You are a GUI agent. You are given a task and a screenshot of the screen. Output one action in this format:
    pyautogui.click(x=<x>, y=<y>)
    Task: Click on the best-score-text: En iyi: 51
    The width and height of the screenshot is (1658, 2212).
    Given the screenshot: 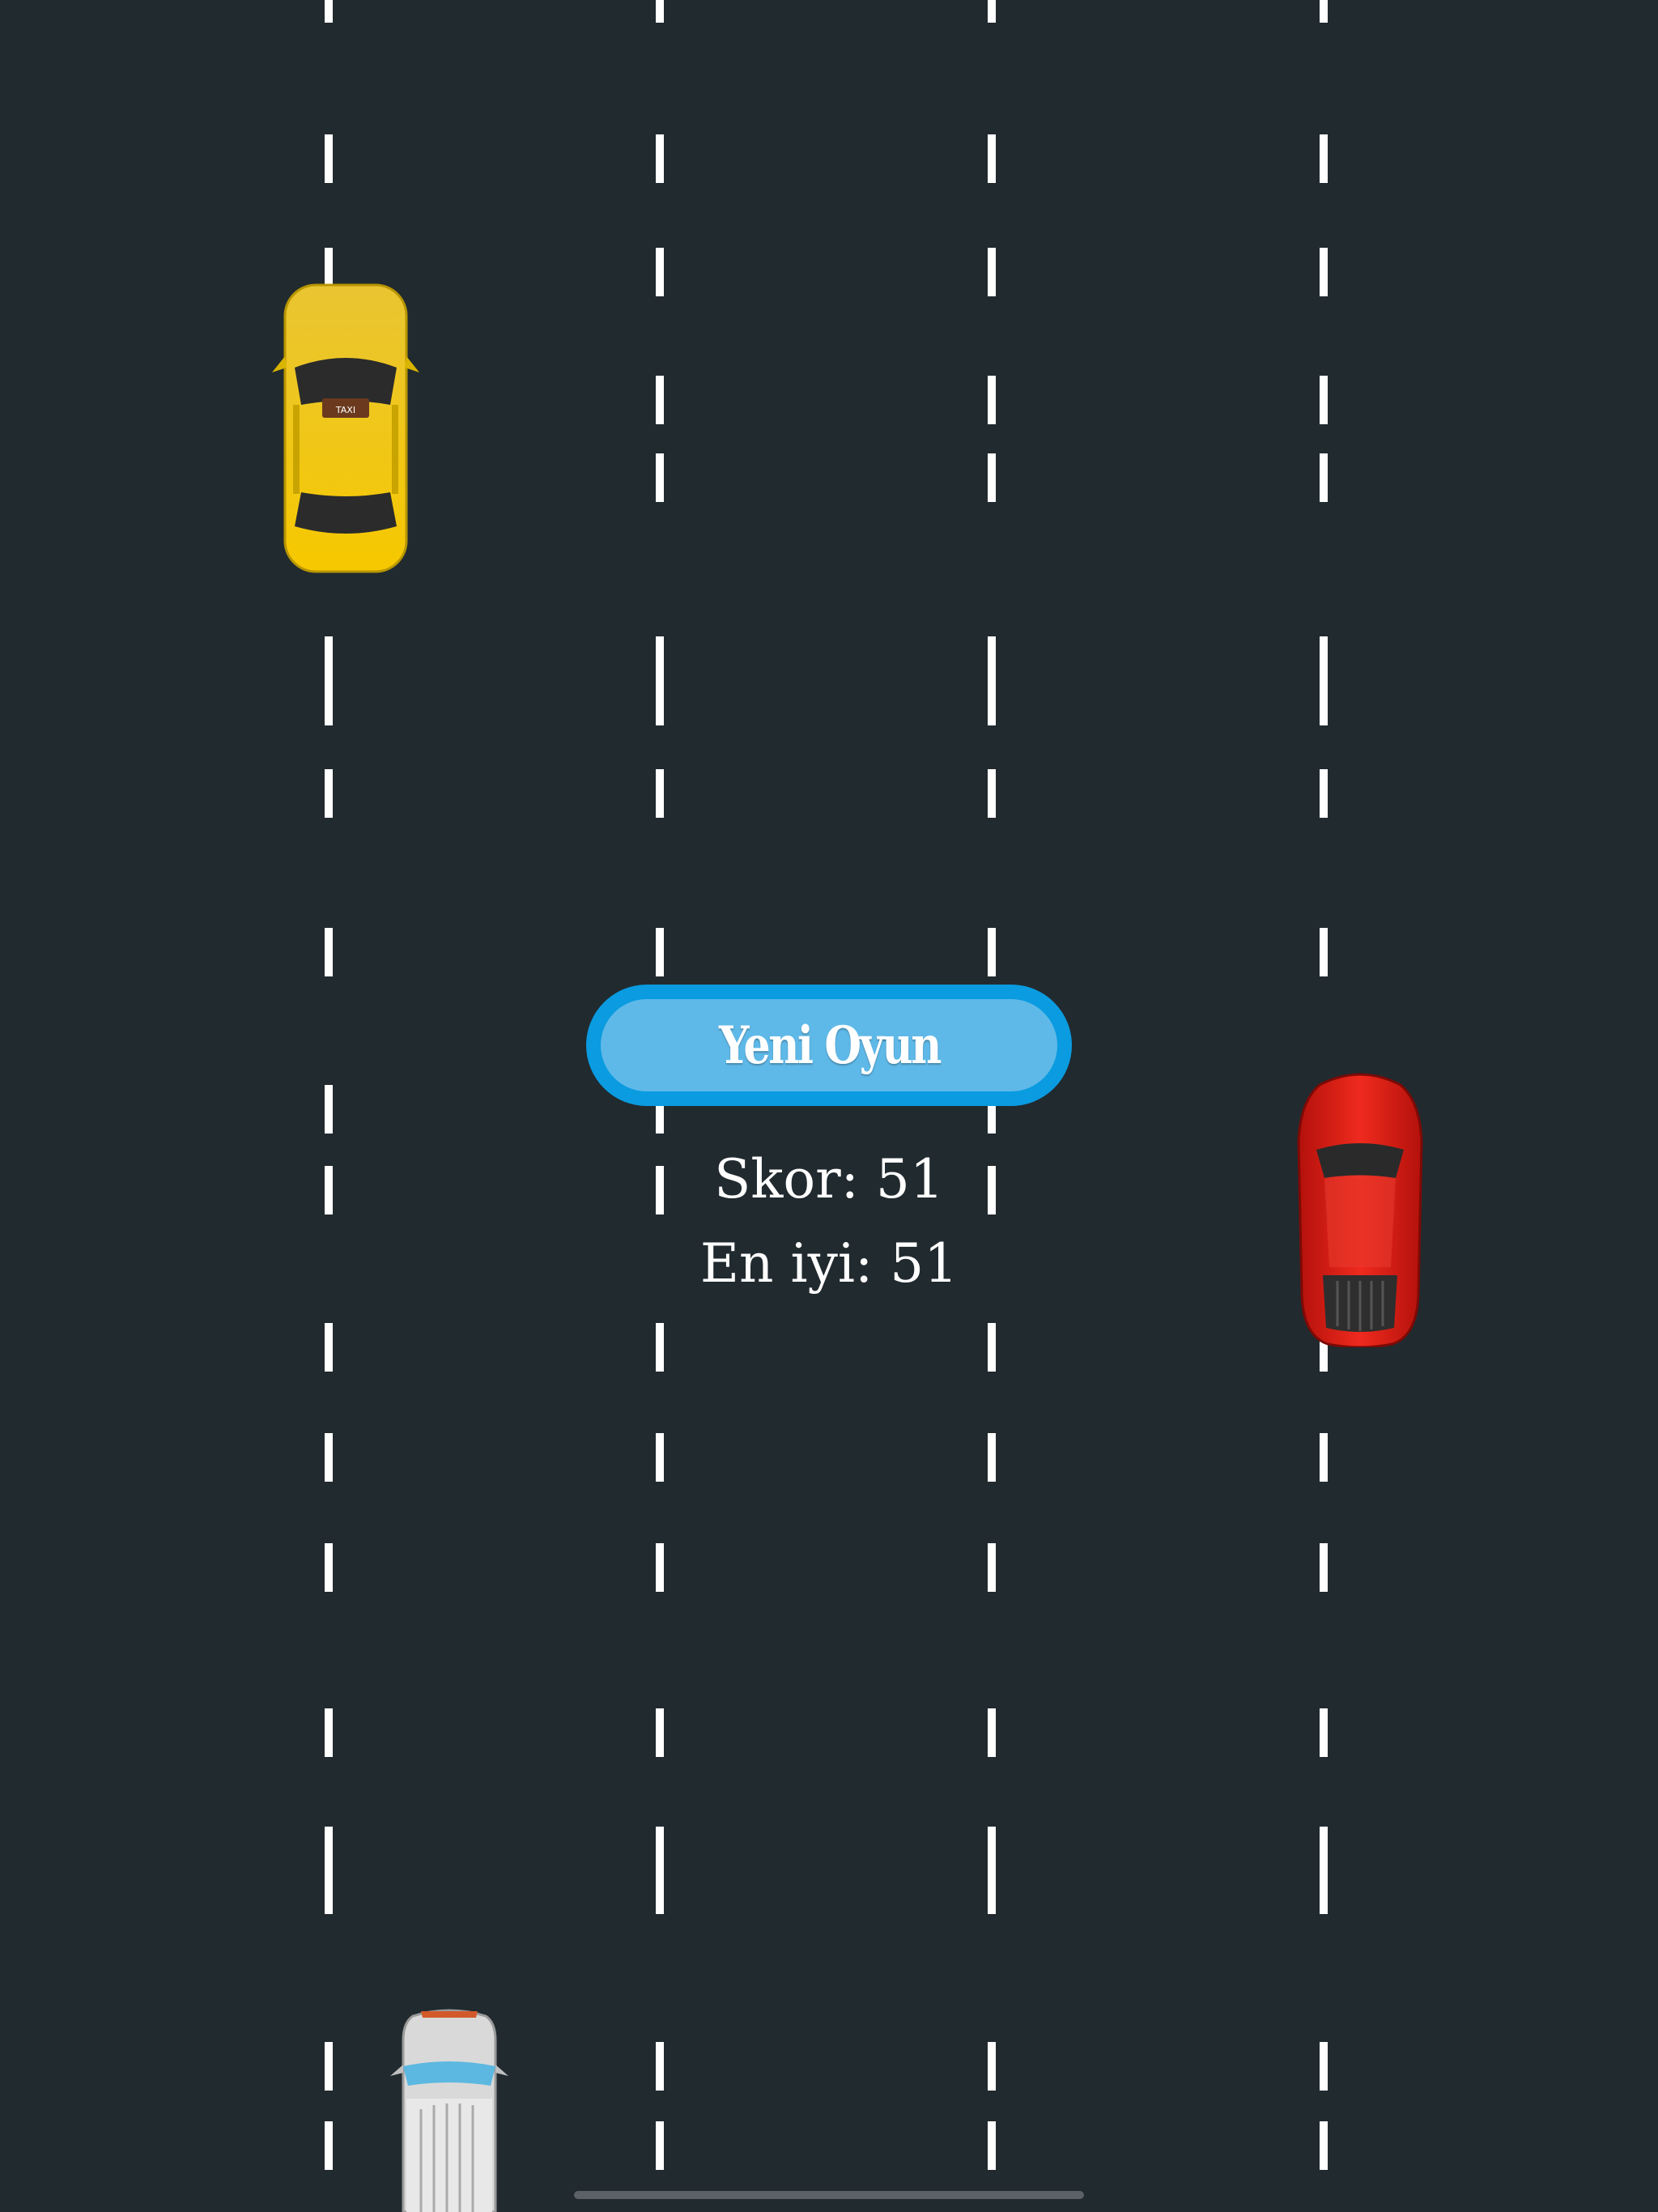 What is the action you would take?
    pyautogui.click(x=829, y=1263)
    